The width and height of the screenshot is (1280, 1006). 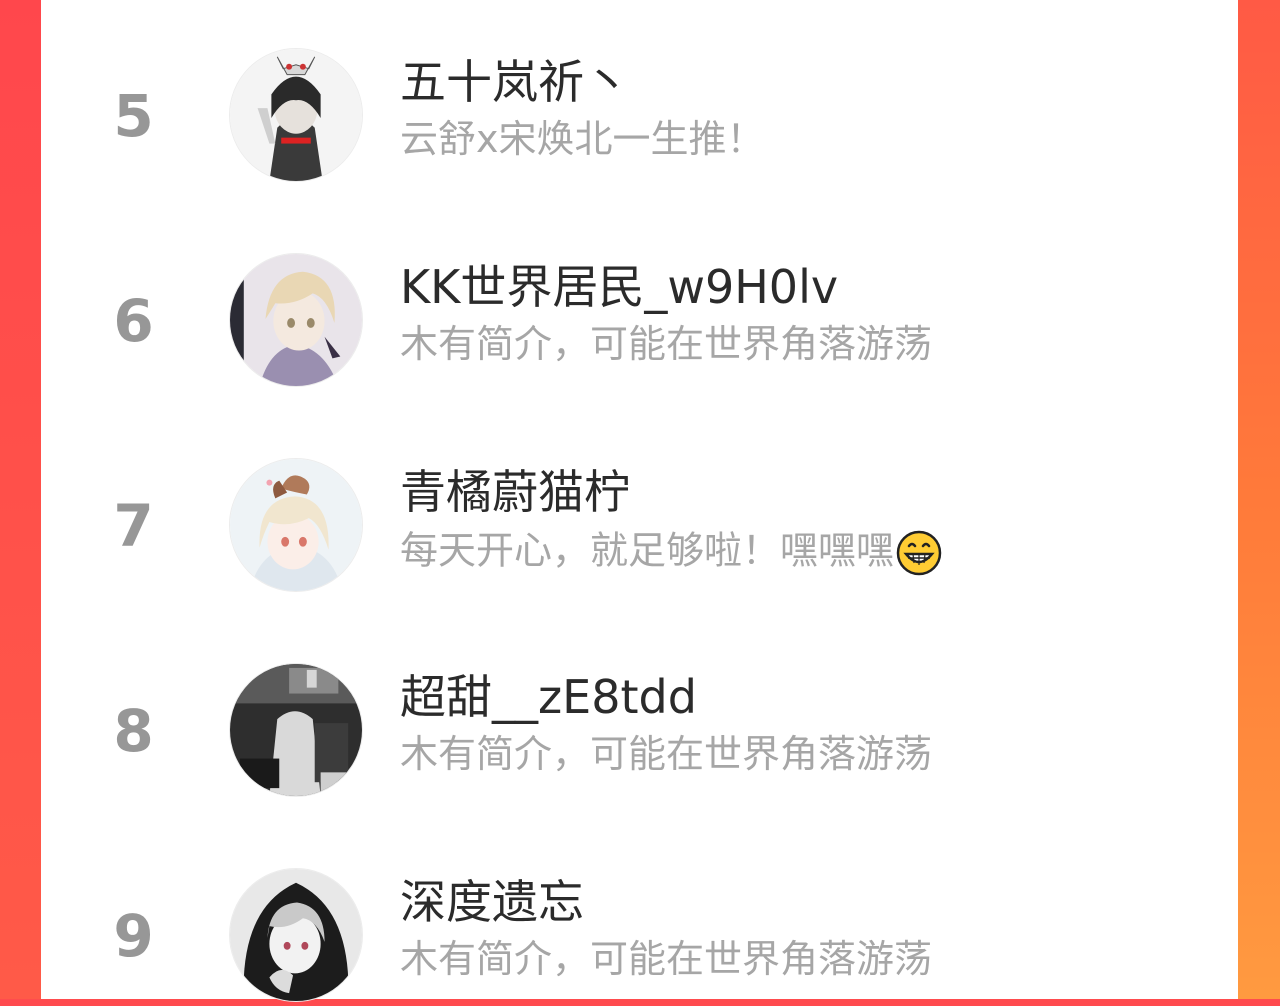 I want to click on rank-number: 8, so click(x=133, y=731).